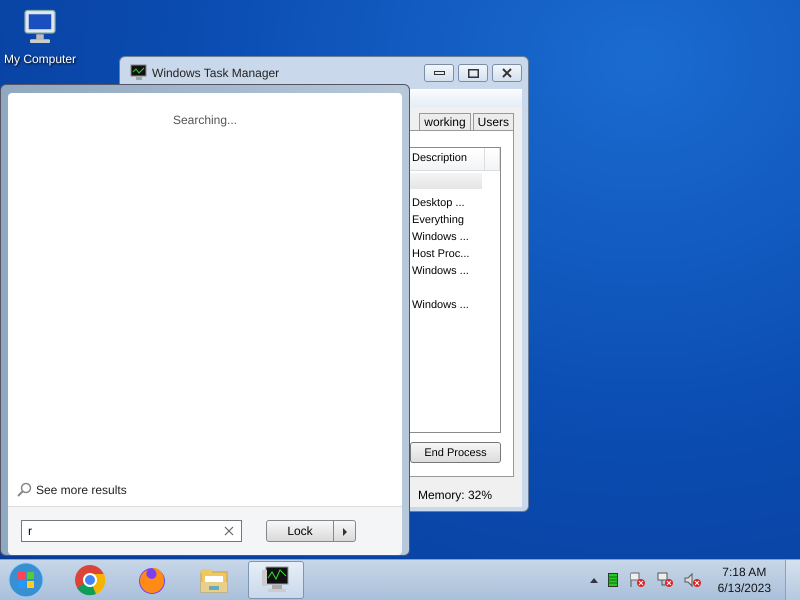 The height and width of the screenshot is (600, 800). What do you see at coordinates (90, 580) in the screenshot?
I see `browser-icon` at bounding box center [90, 580].